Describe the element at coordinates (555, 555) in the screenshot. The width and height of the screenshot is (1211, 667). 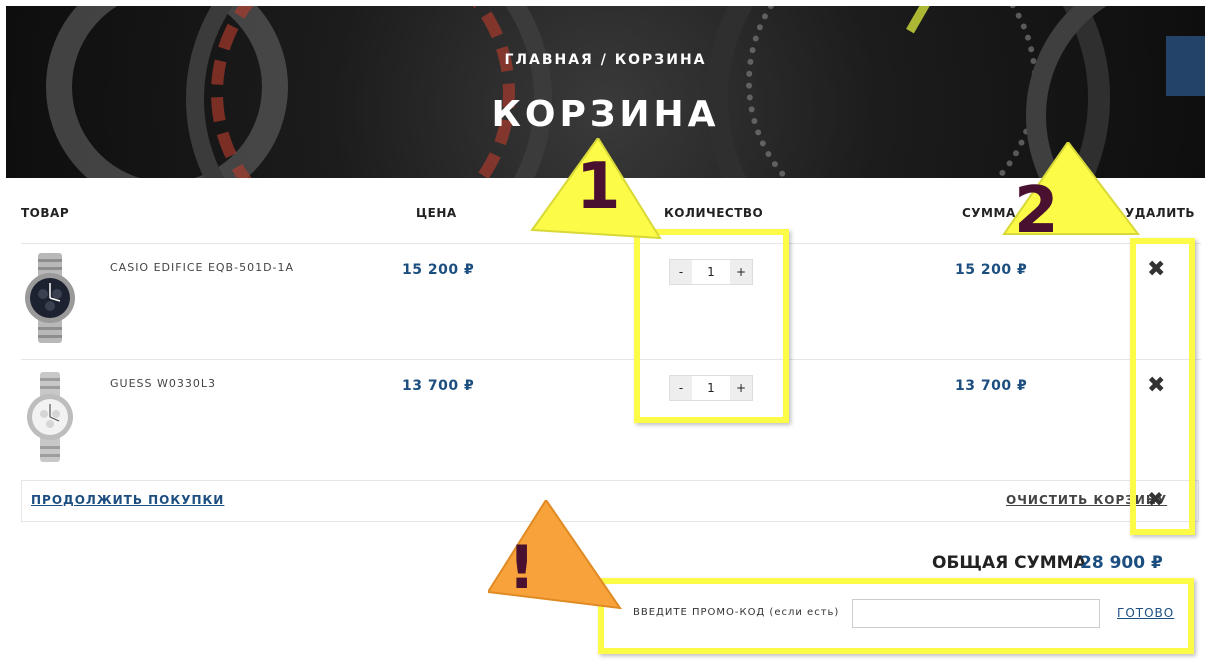
I see `callout-warning: !` at that location.